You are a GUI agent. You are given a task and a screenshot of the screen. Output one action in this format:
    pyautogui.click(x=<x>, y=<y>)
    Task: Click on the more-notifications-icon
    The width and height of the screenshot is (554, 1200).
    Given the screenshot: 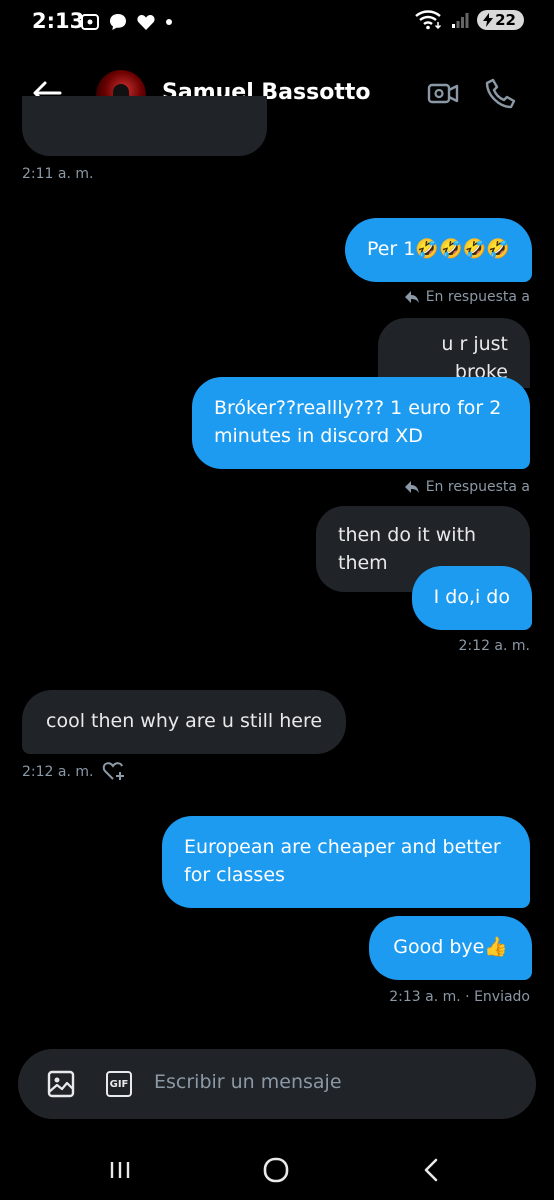 What is the action you would take?
    pyautogui.click(x=169, y=22)
    